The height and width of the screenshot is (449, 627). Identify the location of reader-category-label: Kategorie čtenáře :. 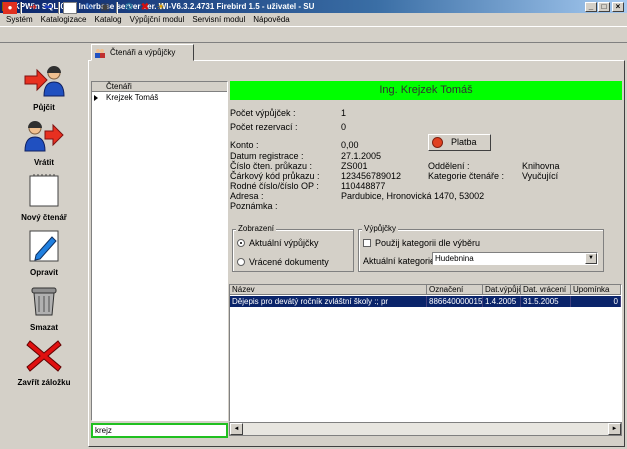
(466, 176).